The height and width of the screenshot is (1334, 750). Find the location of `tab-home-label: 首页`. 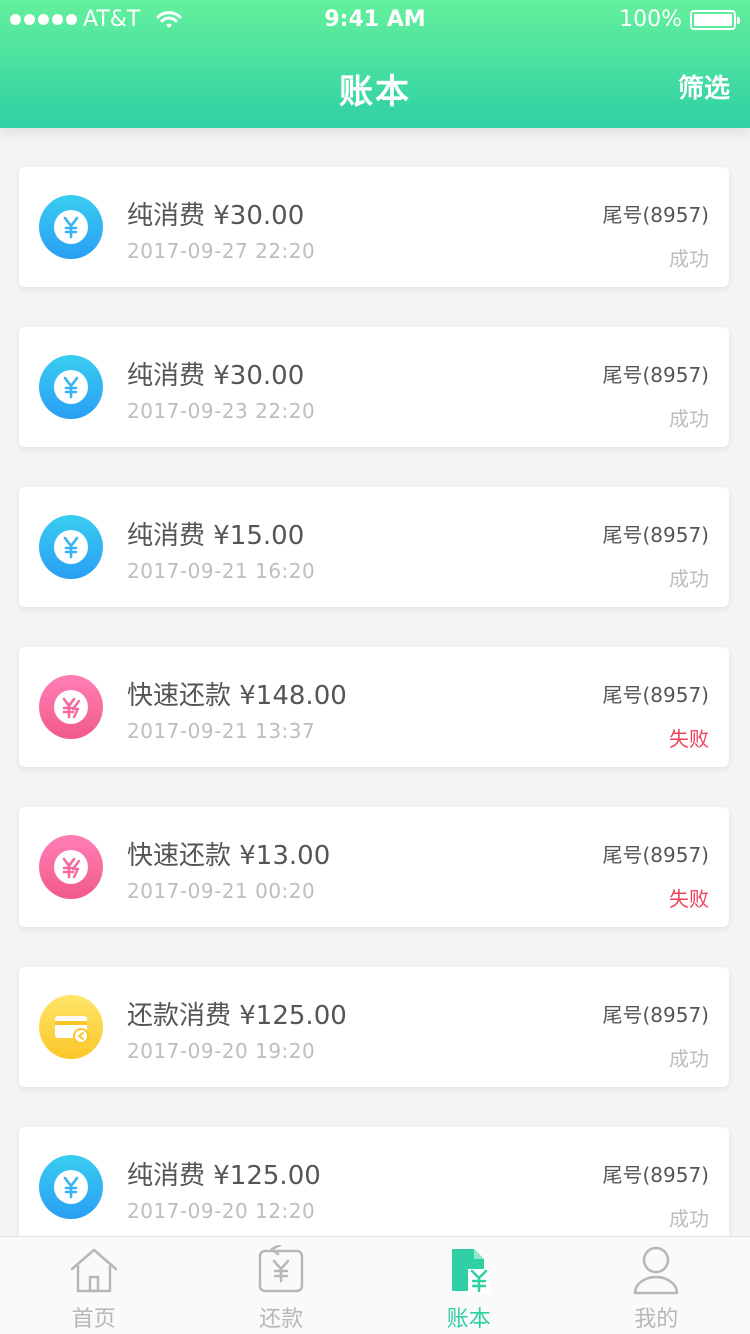

tab-home-label: 首页 is located at coordinates (93, 1319).